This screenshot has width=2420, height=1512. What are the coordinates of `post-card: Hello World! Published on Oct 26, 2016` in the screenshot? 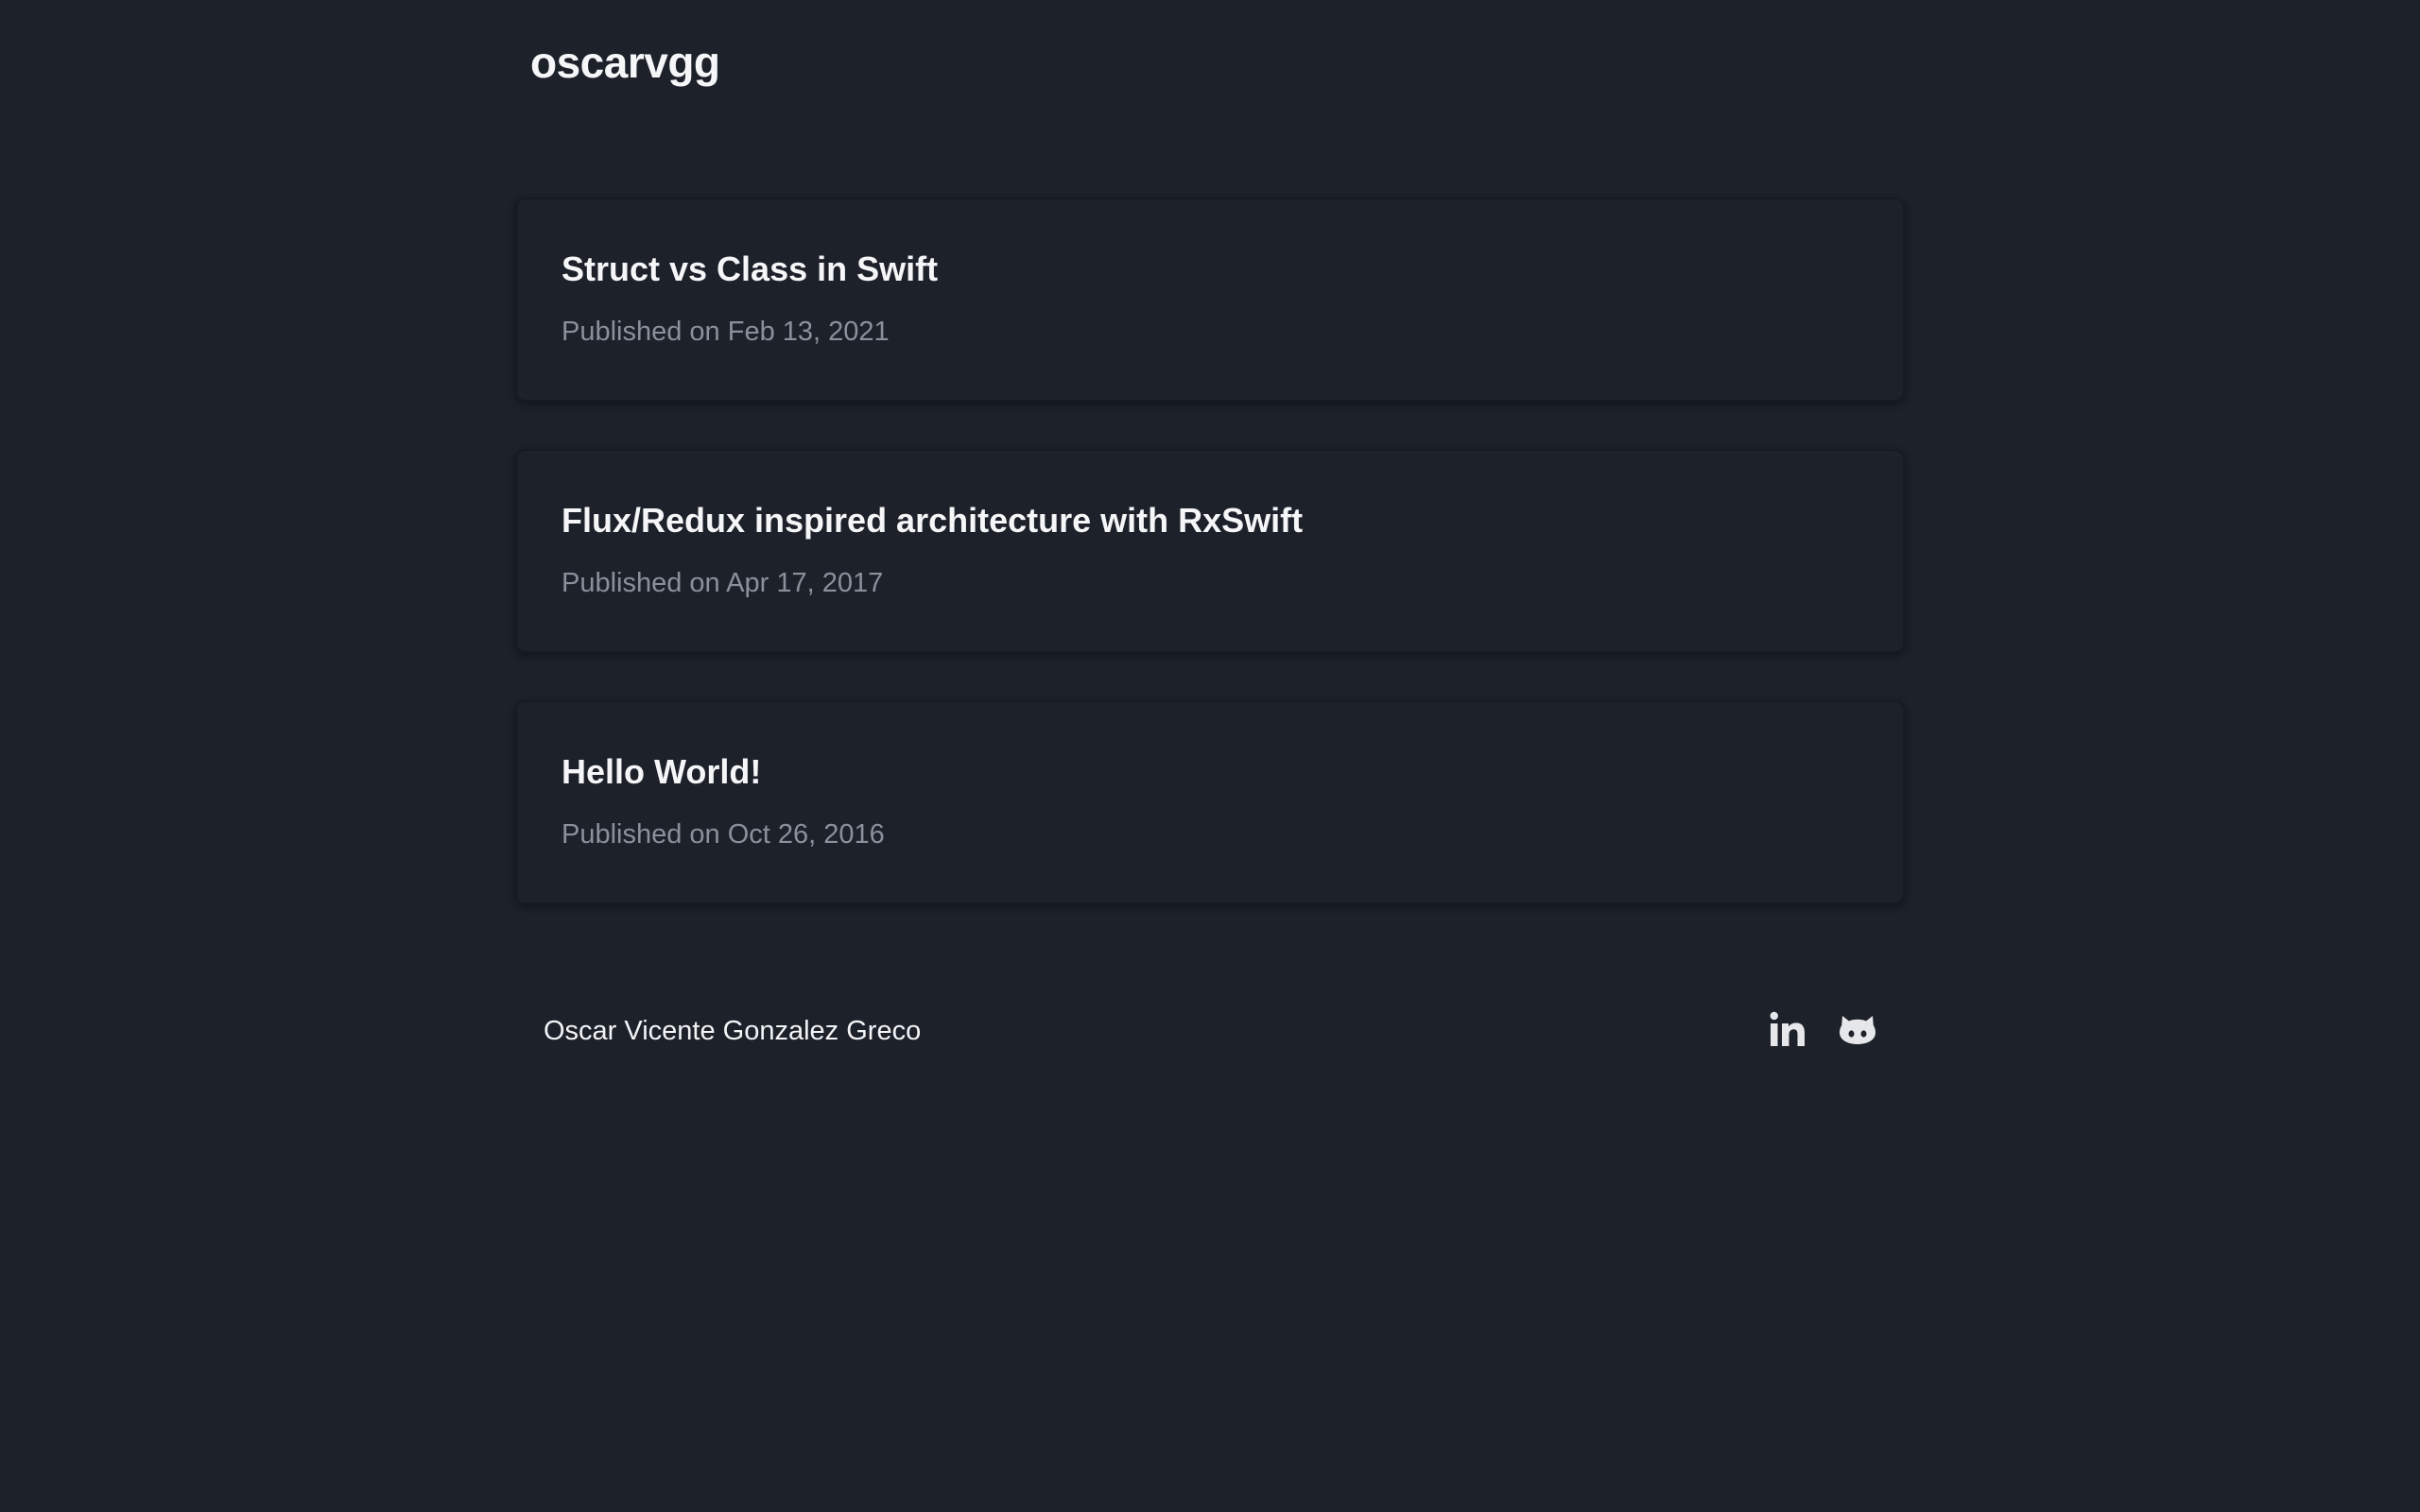 It's located at (1210, 802).